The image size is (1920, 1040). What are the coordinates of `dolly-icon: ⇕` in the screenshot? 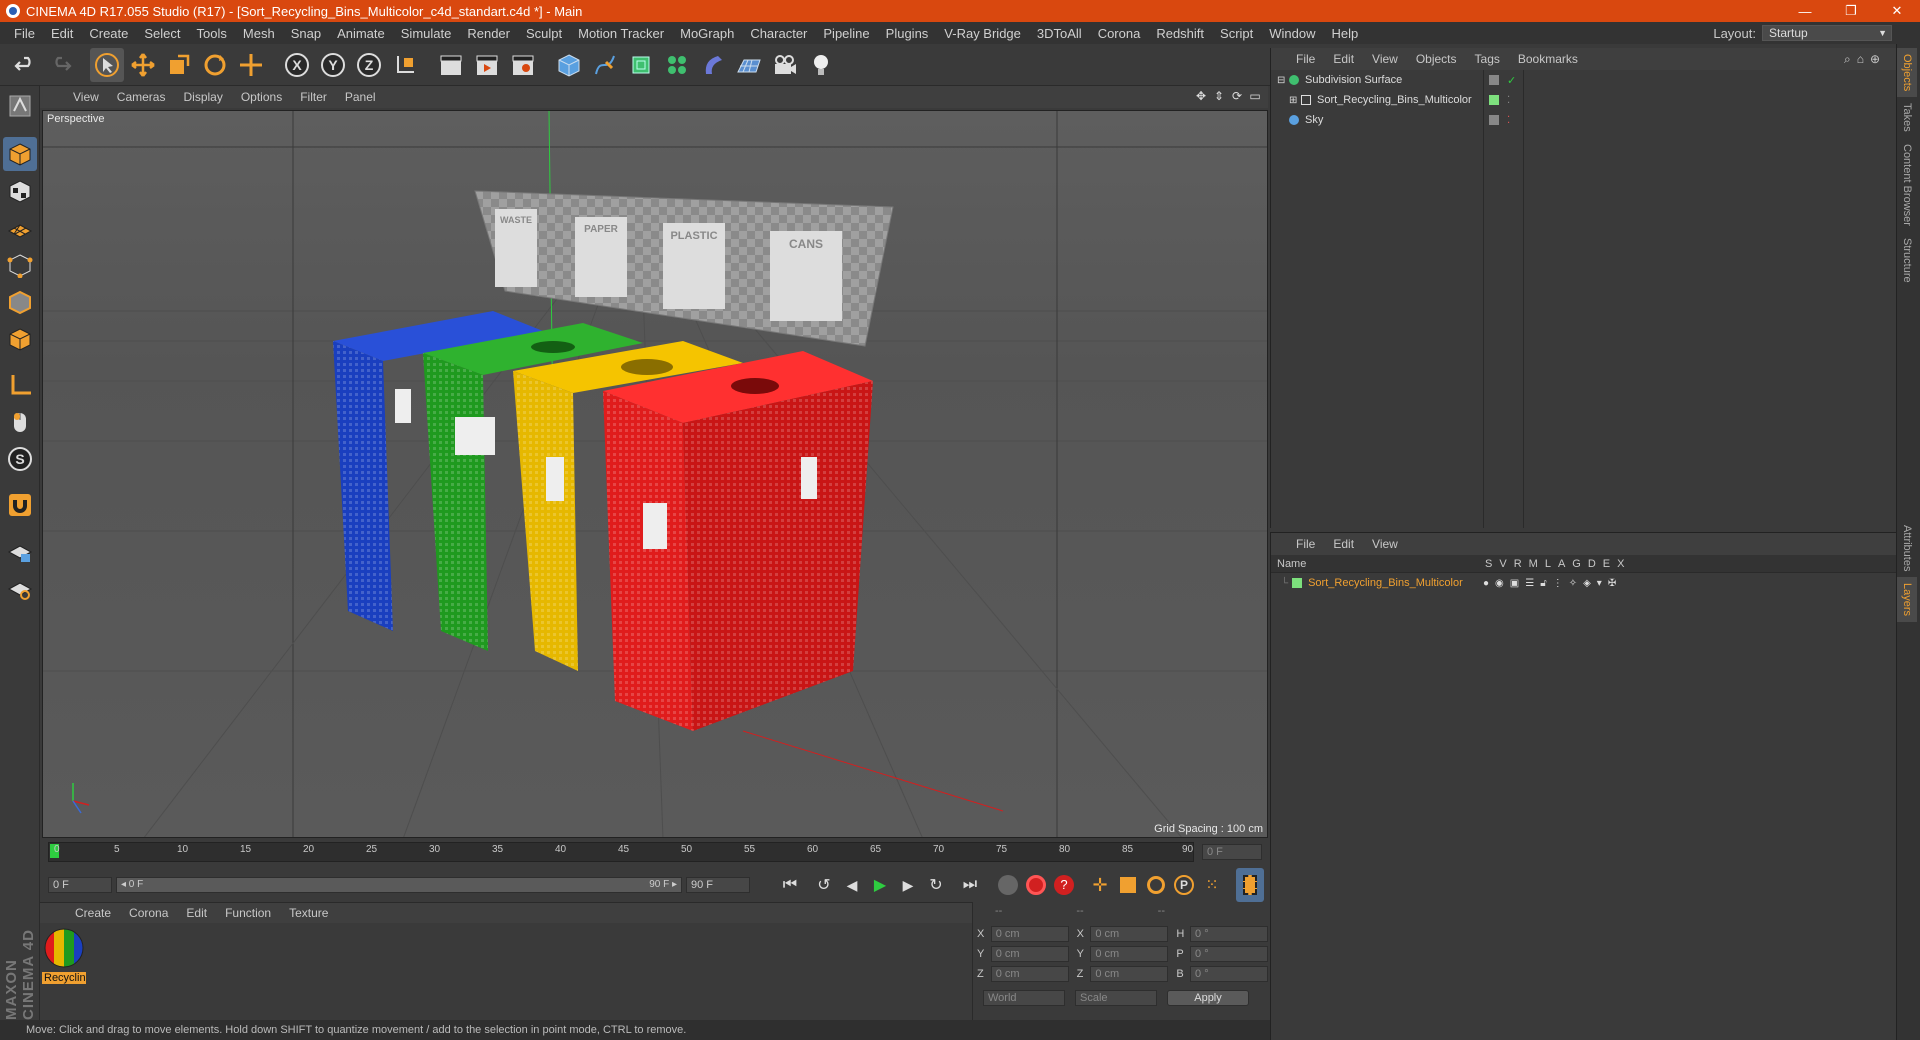 It's located at (1219, 96).